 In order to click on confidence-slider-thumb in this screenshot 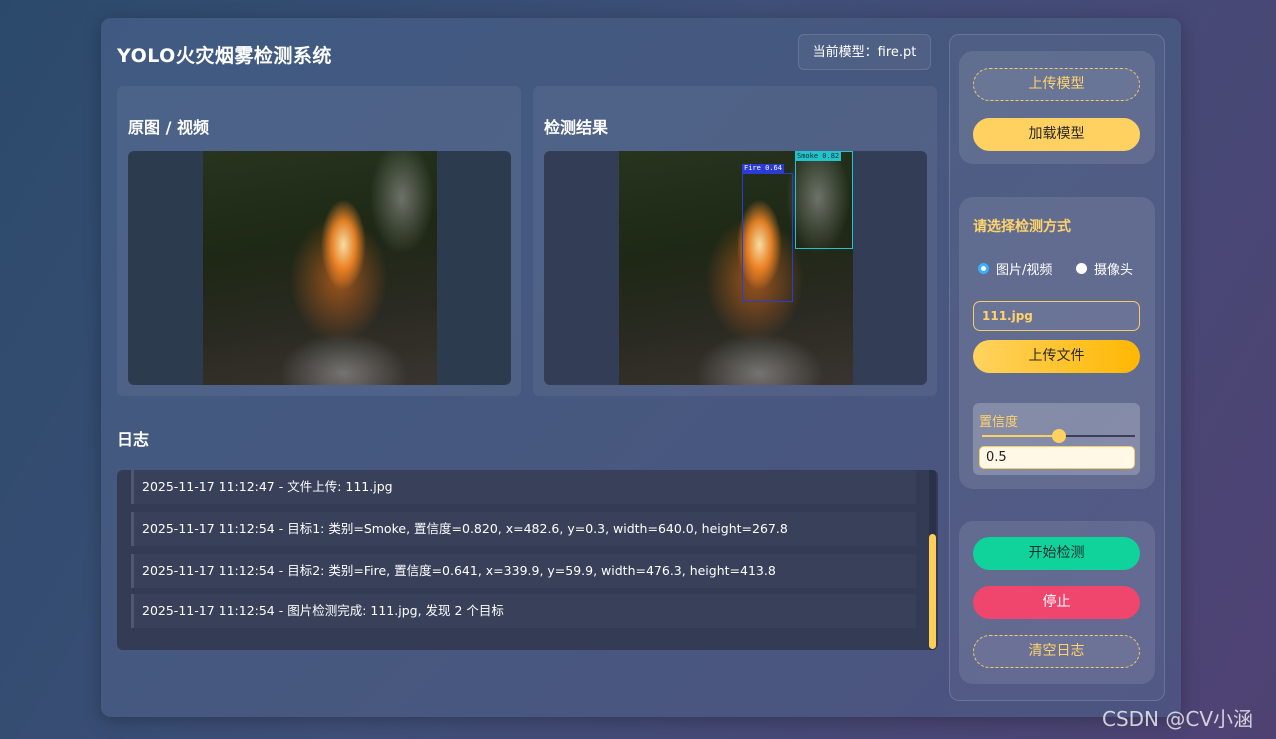, I will do `click(1058, 436)`.